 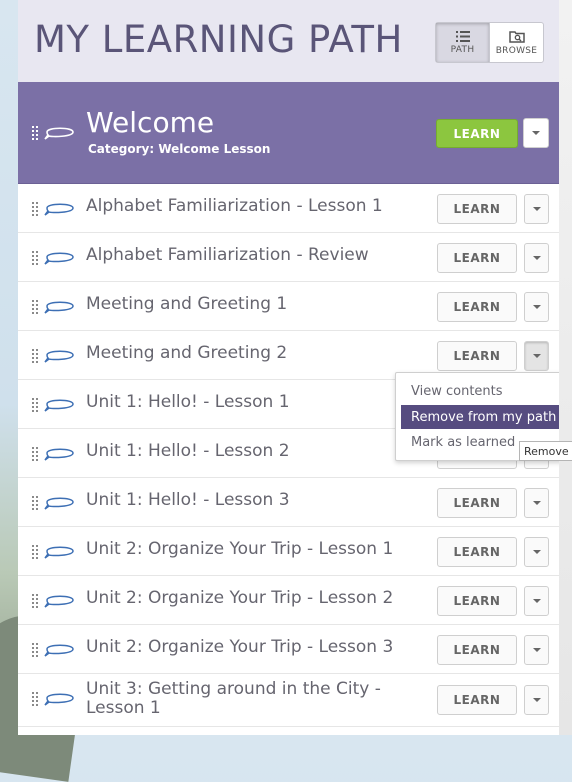 I want to click on lesson-title: Alphabet Familiarization - Lesson 1, so click(x=234, y=206).